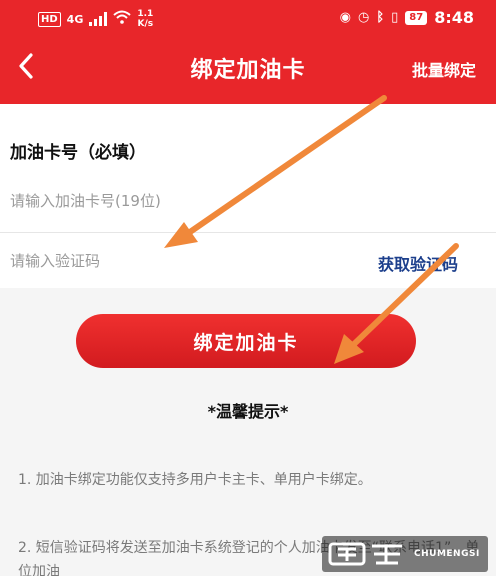  I want to click on speed-unit: K/s, so click(145, 24).